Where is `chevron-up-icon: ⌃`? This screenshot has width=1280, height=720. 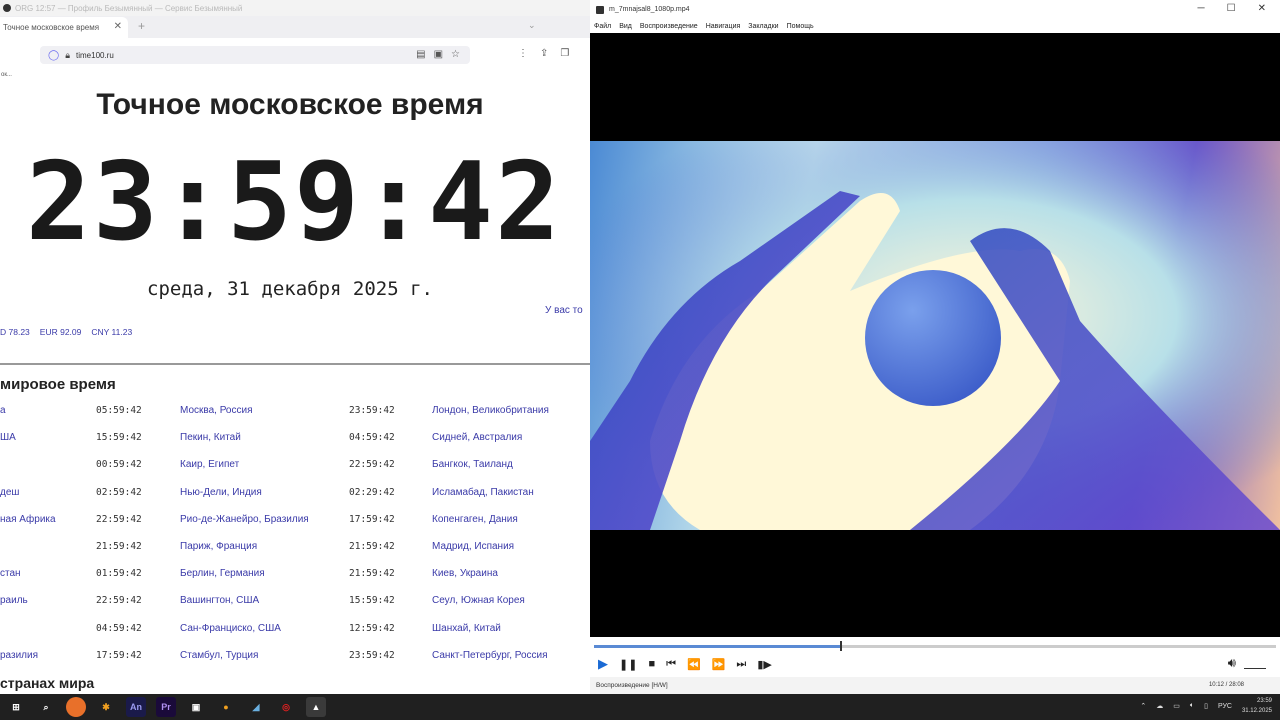 chevron-up-icon: ⌃ is located at coordinates (1143, 706).